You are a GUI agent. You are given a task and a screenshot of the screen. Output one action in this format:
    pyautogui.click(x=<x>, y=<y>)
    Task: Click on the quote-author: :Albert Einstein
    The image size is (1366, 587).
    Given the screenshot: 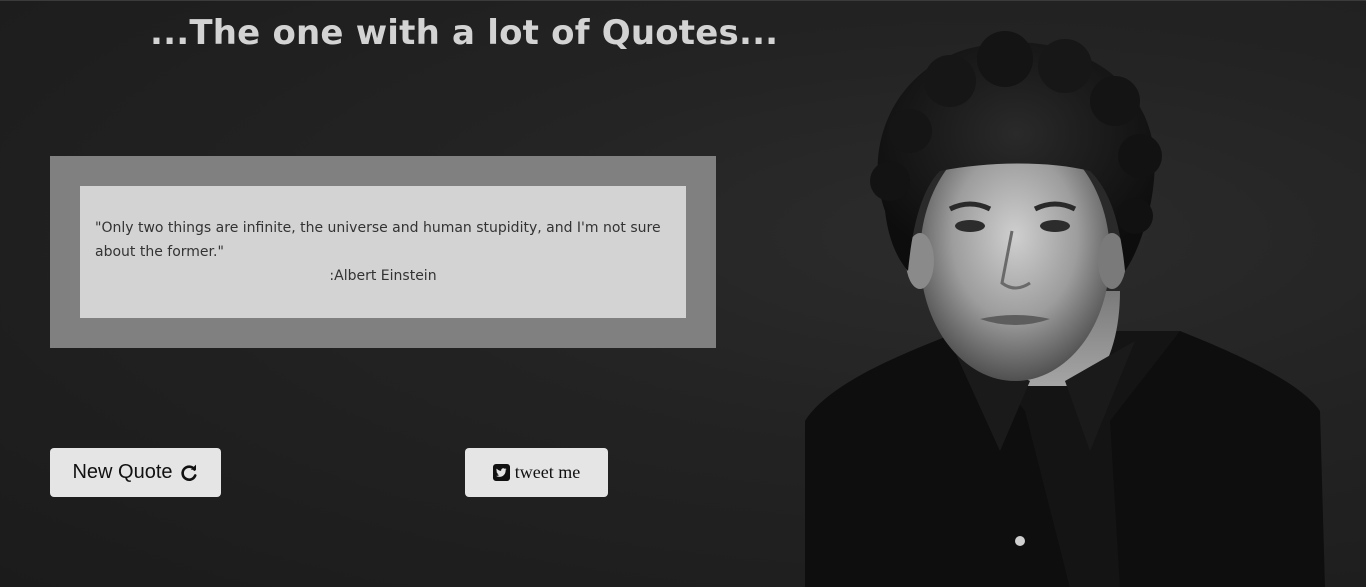 What is the action you would take?
    pyautogui.click(x=383, y=276)
    